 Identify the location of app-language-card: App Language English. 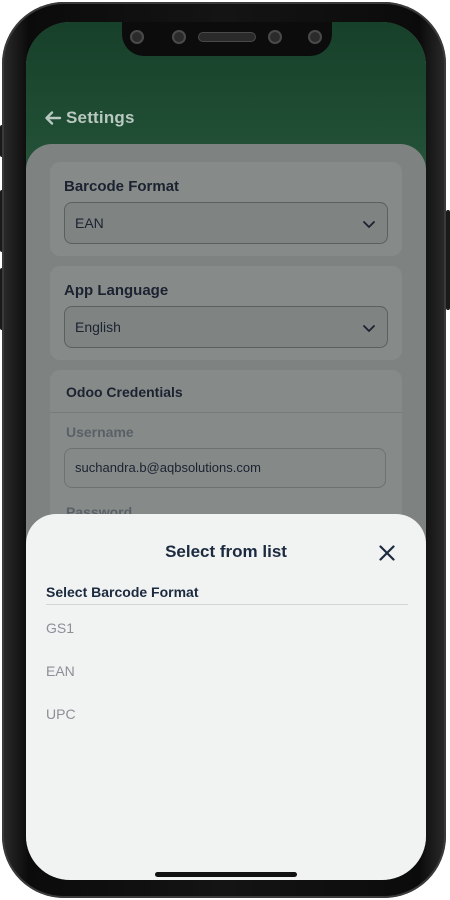
(226, 313).